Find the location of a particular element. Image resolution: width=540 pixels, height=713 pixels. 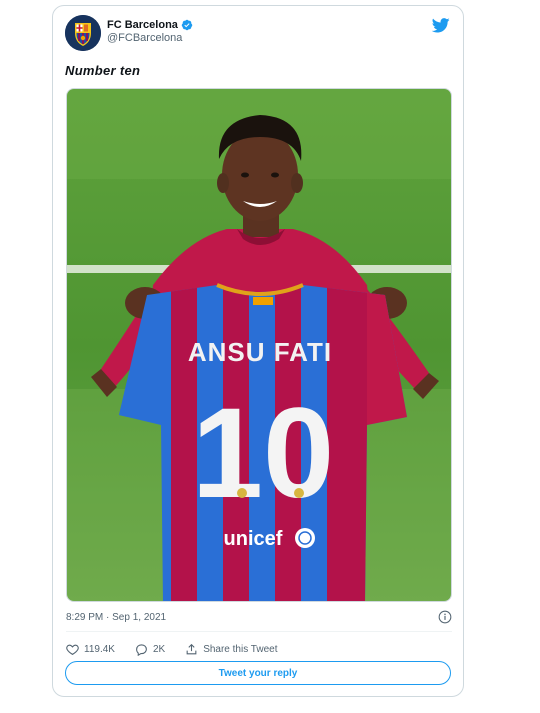

avatar is located at coordinates (83, 33).